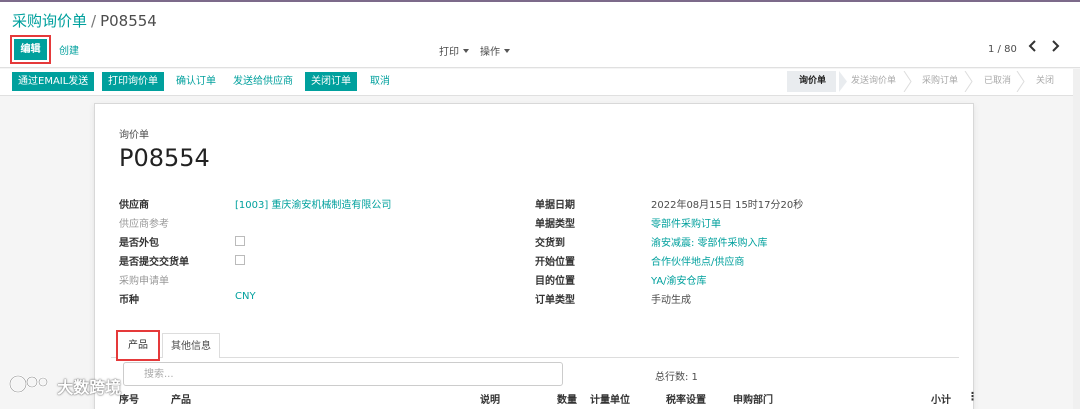  I want to click on supplier-value: [1003] 重庆渝安机械制造有限公司, so click(313, 203).